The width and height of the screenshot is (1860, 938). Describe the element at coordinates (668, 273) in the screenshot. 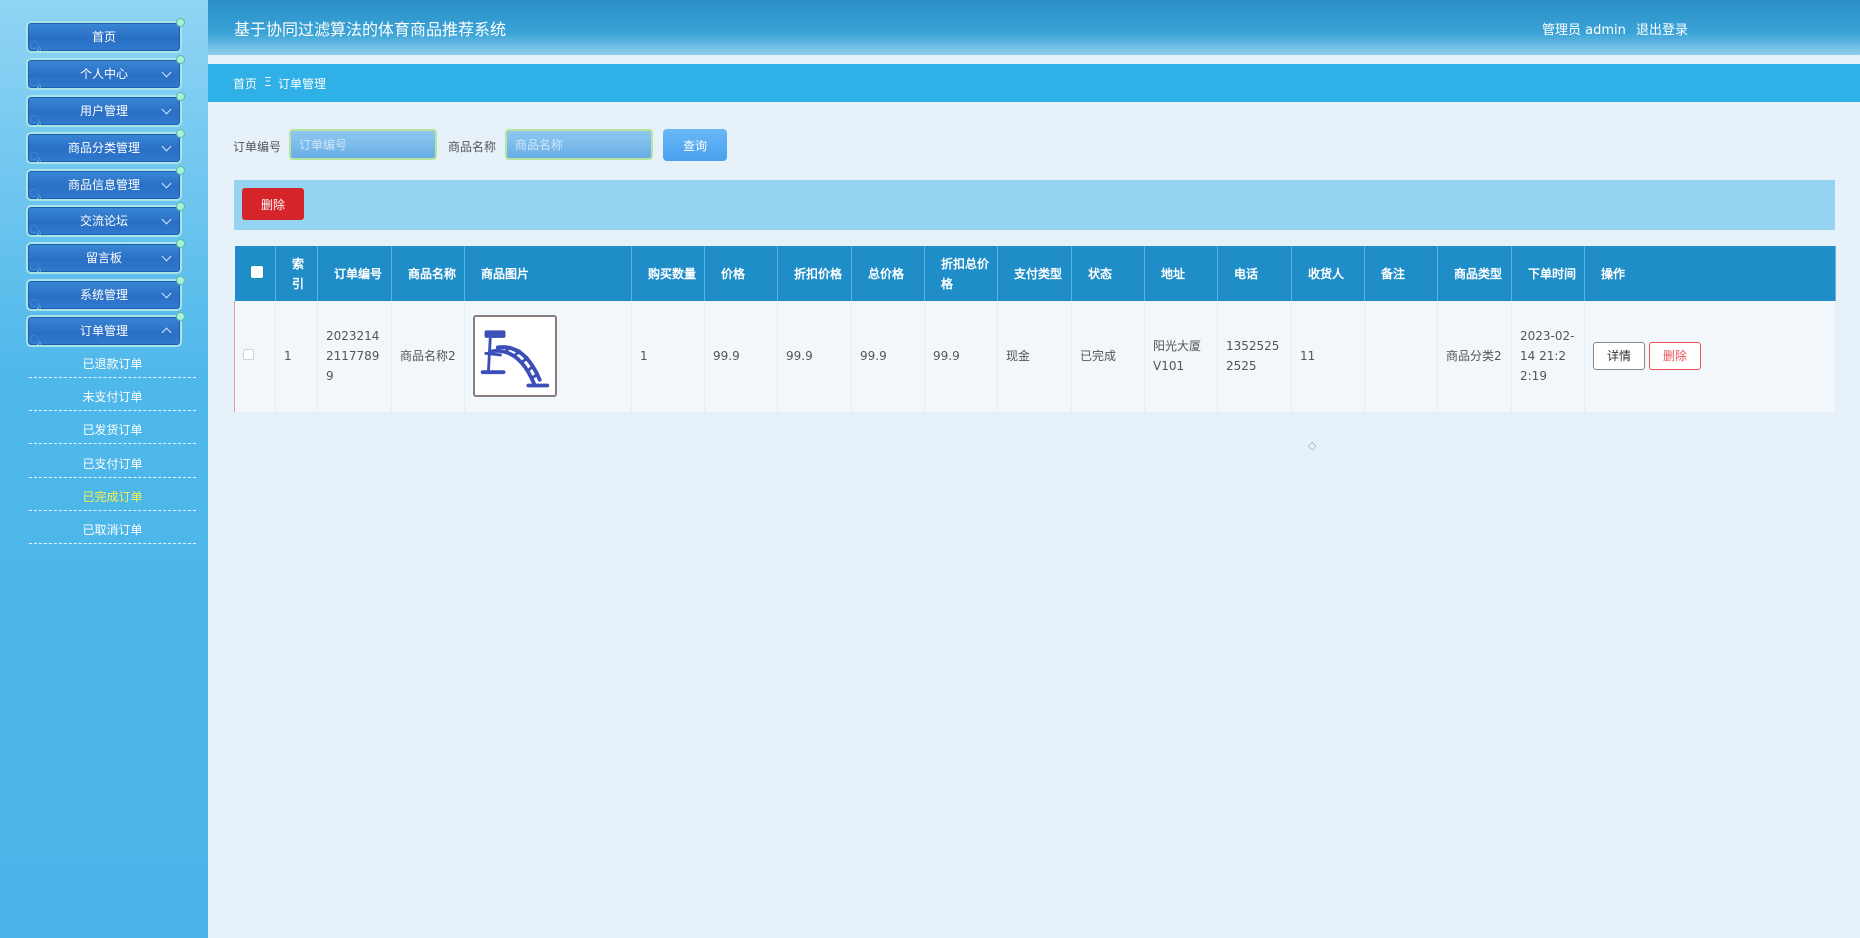

I see `col-quantity: 购买数量` at that location.